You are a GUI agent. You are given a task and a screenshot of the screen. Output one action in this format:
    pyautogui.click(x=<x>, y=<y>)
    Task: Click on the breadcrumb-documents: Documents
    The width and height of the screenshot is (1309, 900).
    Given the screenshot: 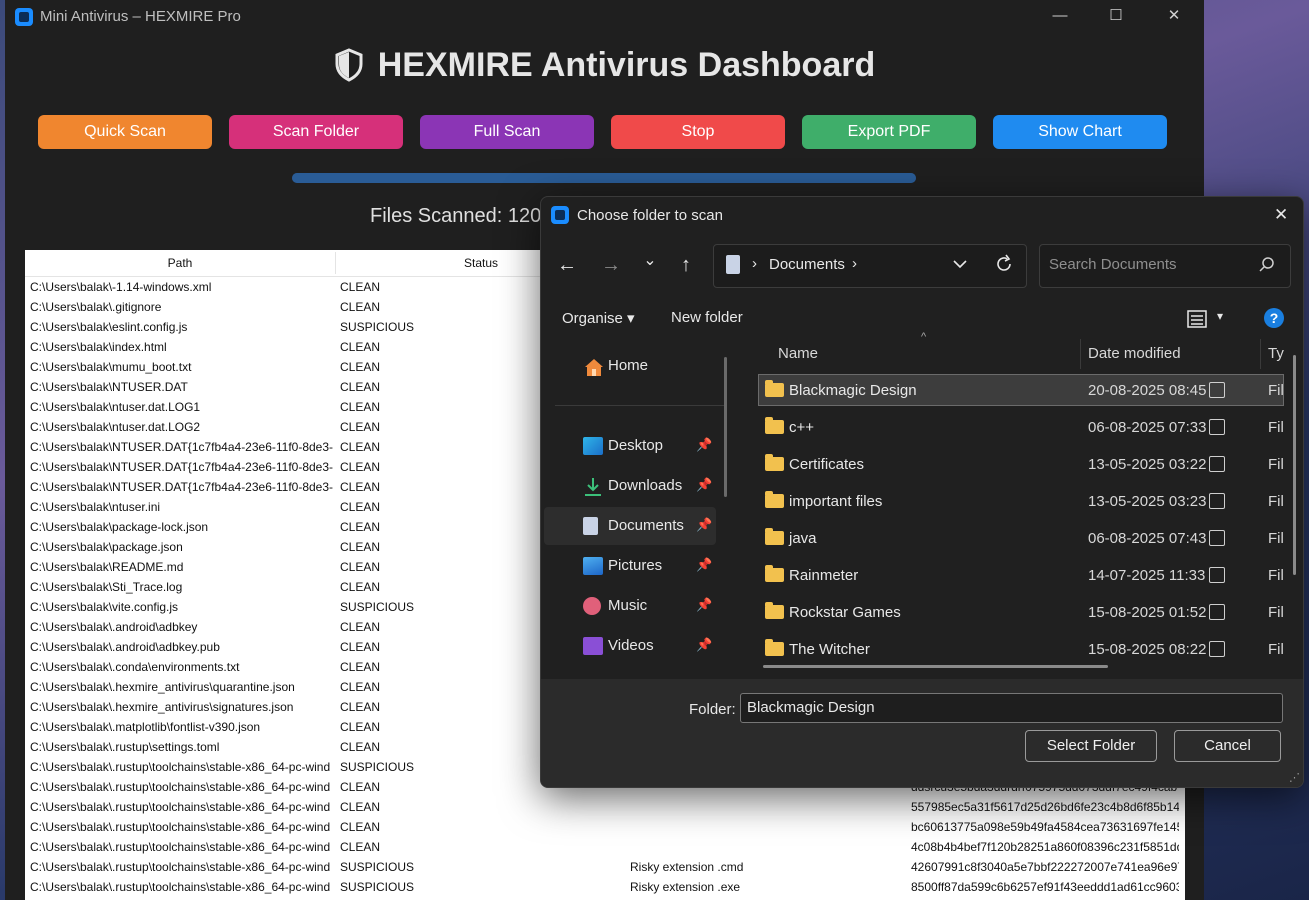 What is the action you would take?
    pyautogui.click(x=807, y=264)
    